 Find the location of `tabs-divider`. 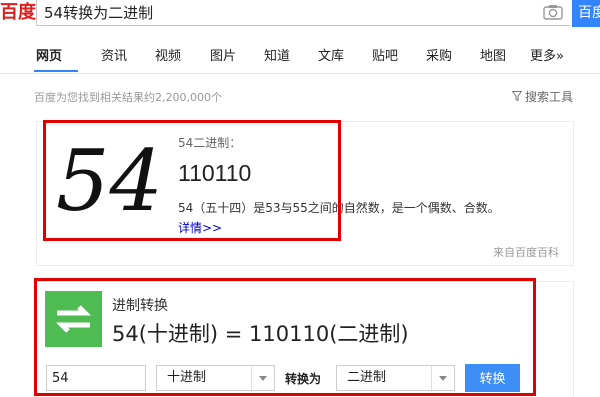

tabs-divider is located at coordinates (300, 73).